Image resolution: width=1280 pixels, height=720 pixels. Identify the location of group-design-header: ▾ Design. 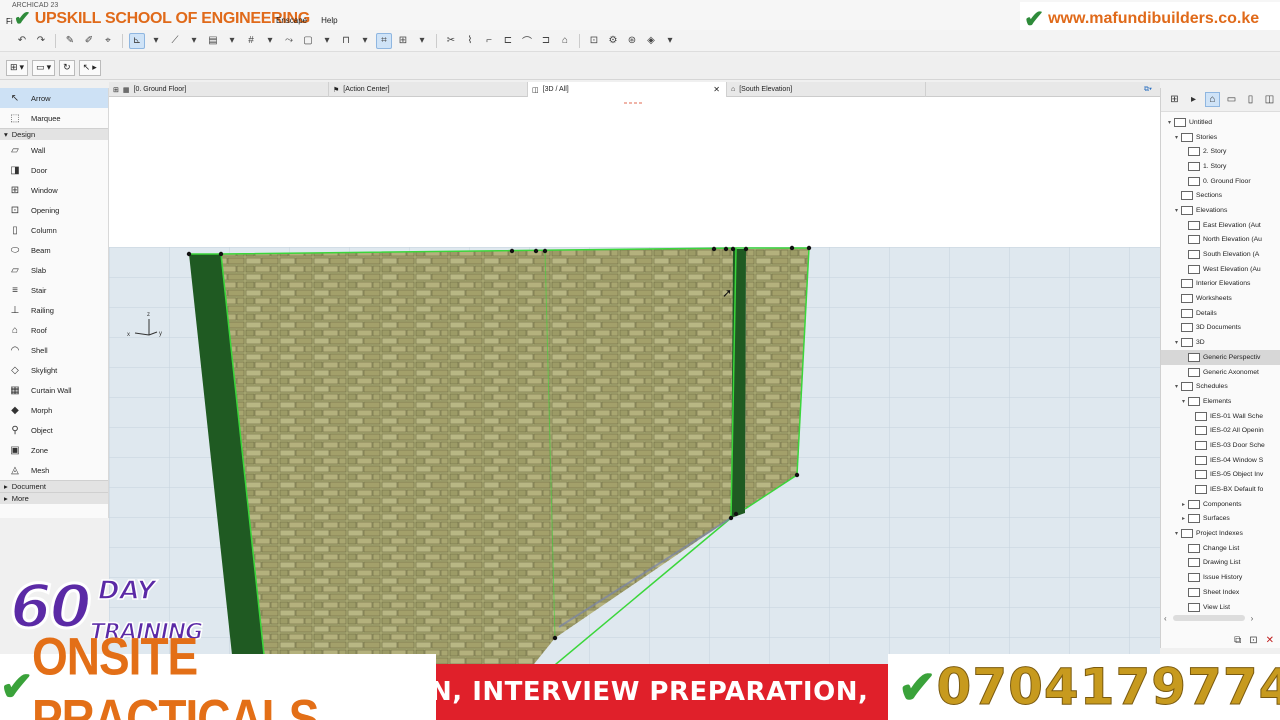
(54, 134).